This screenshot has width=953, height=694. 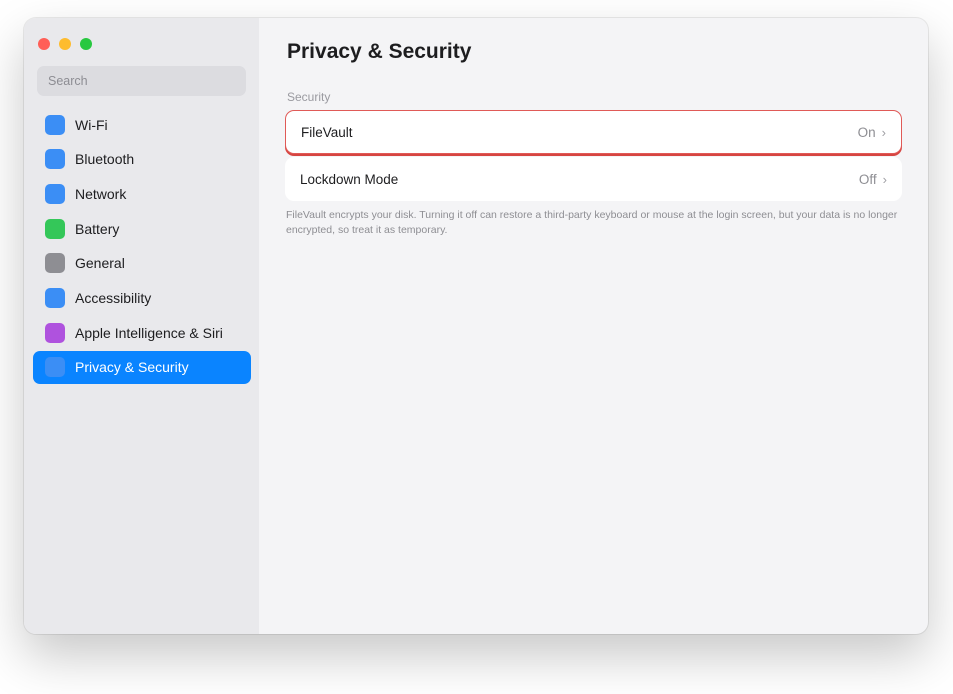 I want to click on status-value: On, so click(x=866, y=132).